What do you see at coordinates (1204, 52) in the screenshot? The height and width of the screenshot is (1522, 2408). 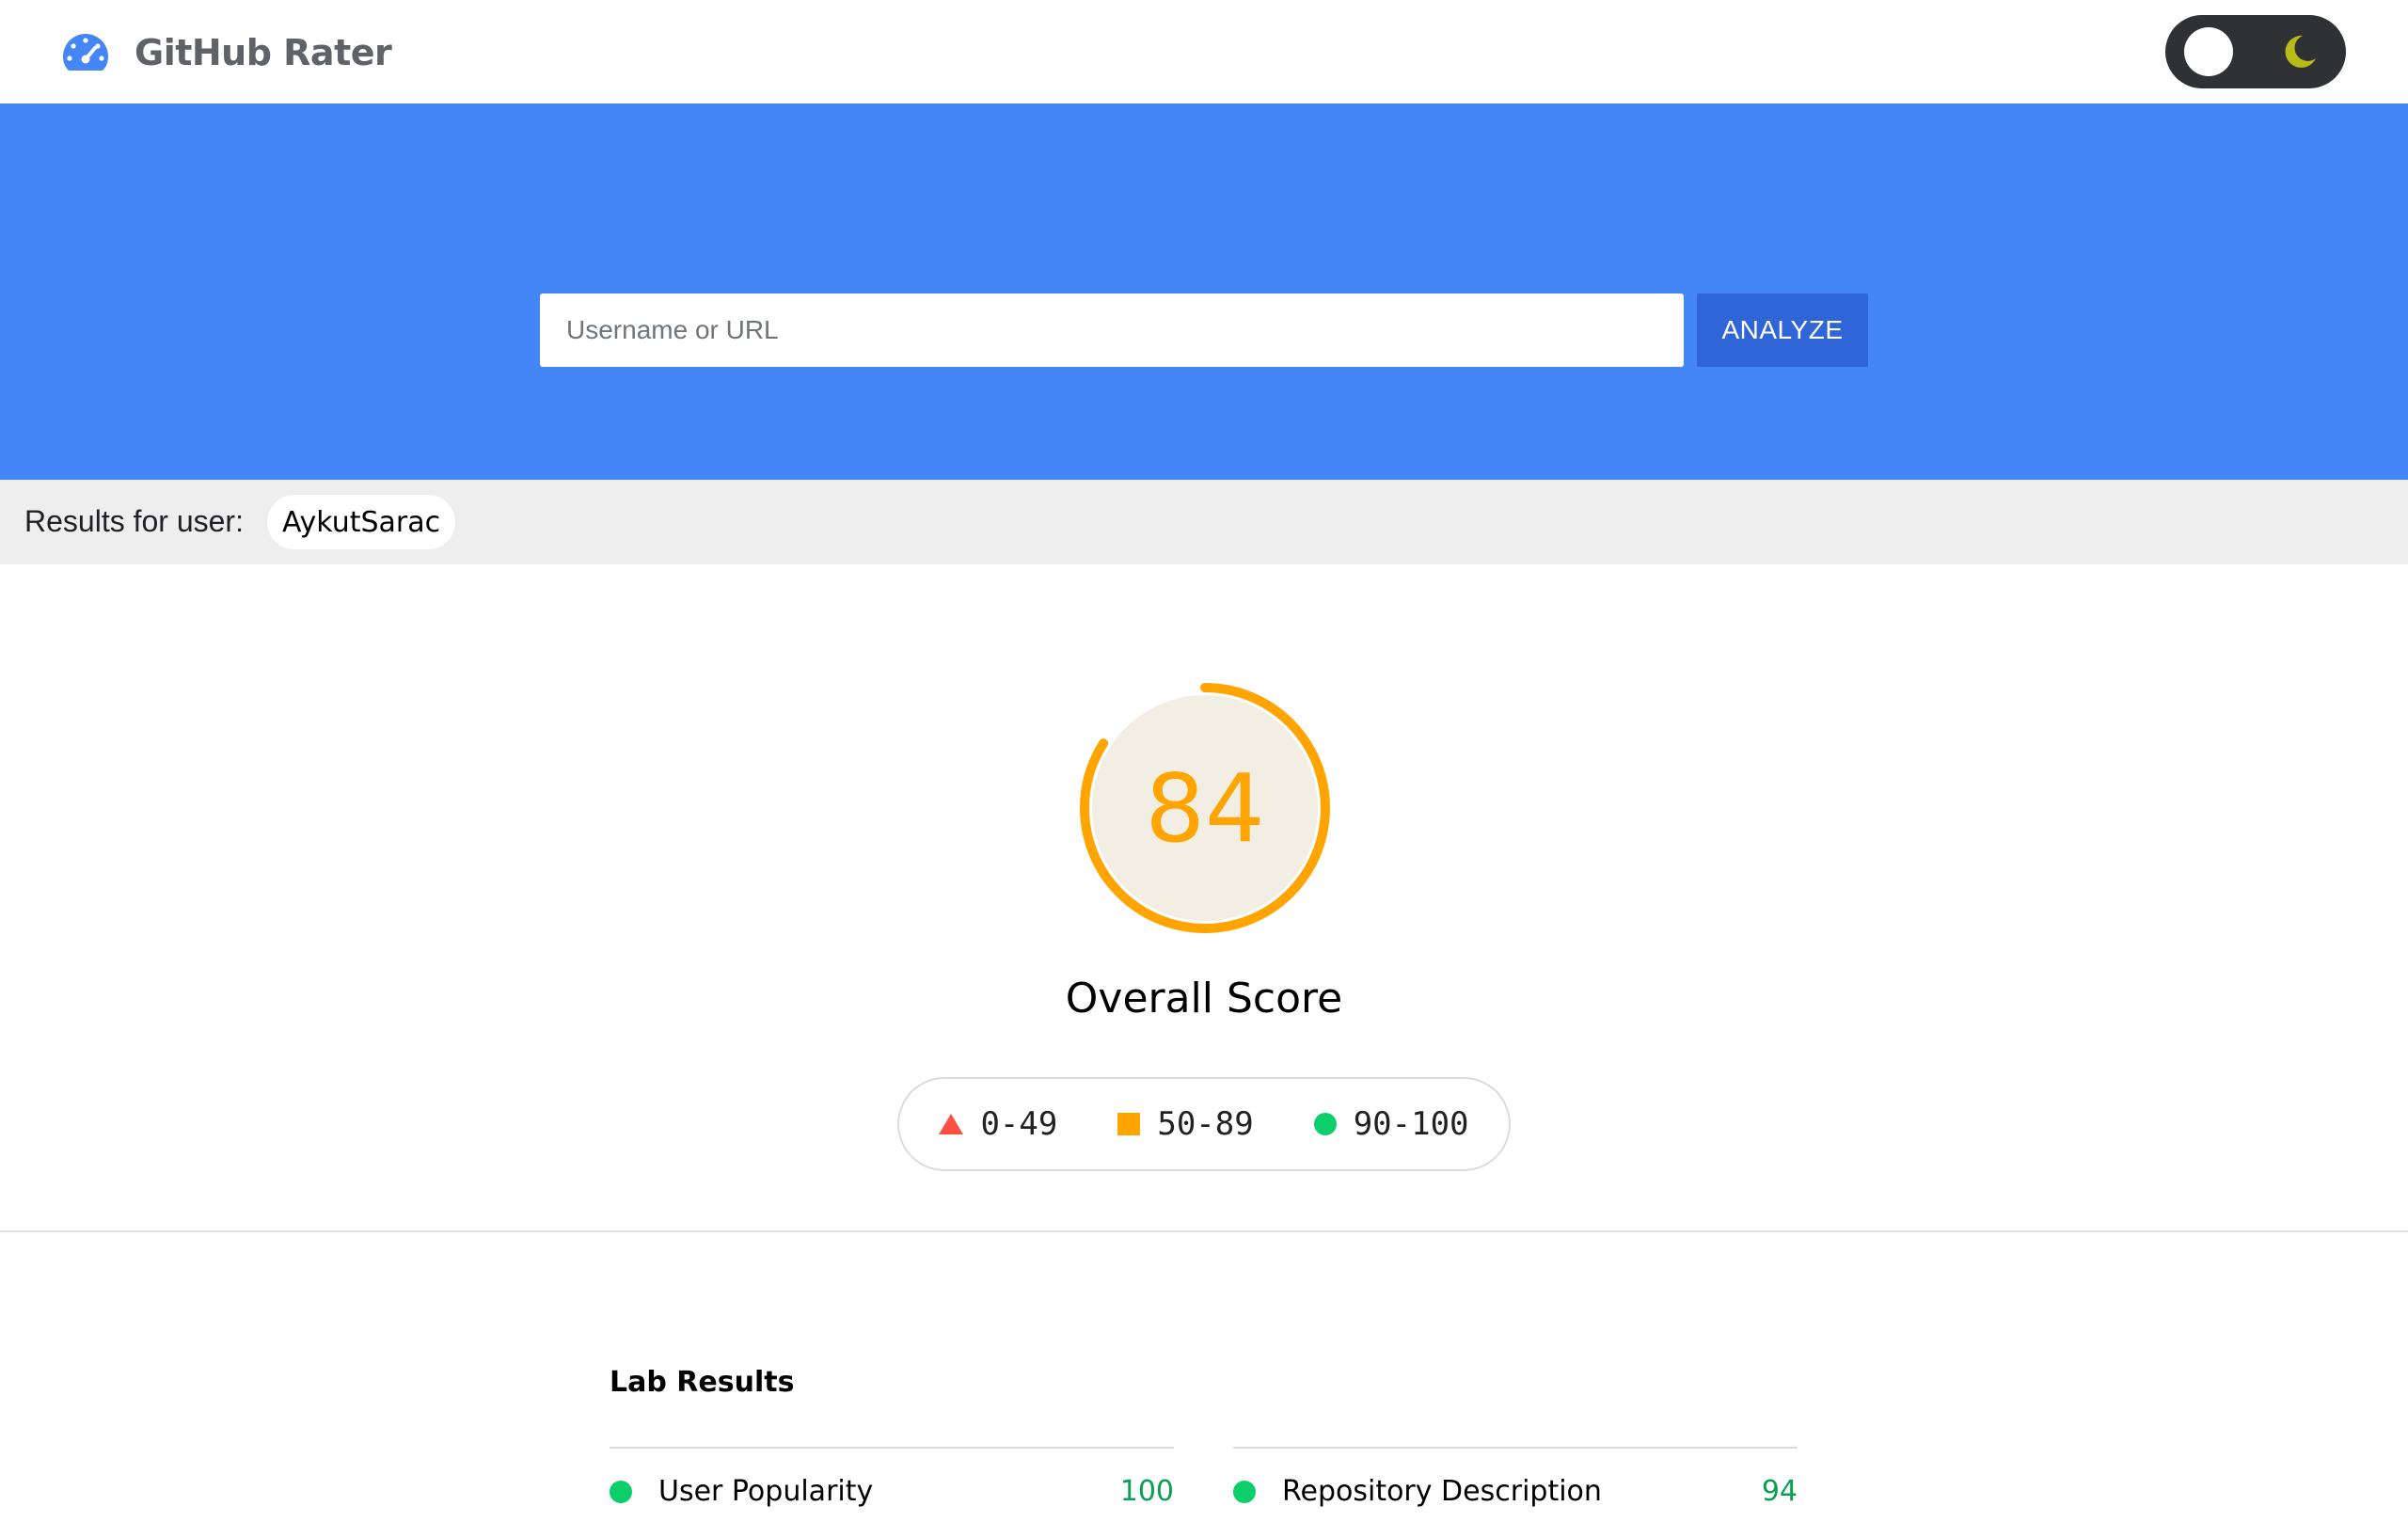 I see `top-bar: GitHub Rater` at bounding box center [1204, 52].